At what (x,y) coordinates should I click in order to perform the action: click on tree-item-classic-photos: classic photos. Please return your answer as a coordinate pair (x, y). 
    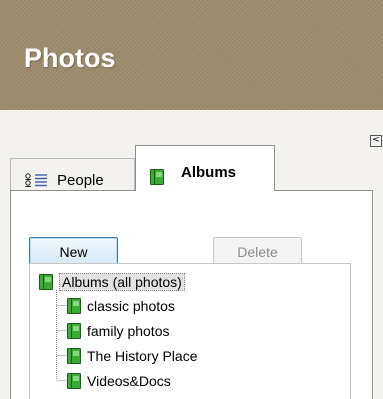
    Looking at the image, I should click on (121, 306).